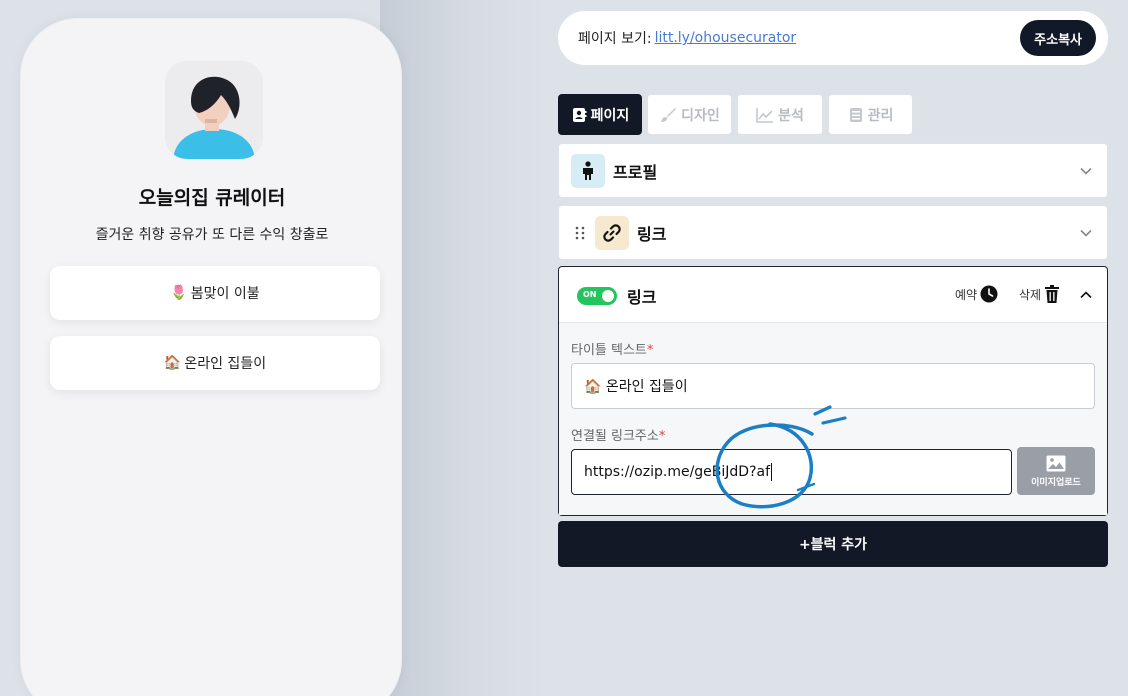  Describe the element at coordinates (677, 472) in the screenshot. I see `link-url-value: https://ozip.me/geBiJdD?af` at that location.